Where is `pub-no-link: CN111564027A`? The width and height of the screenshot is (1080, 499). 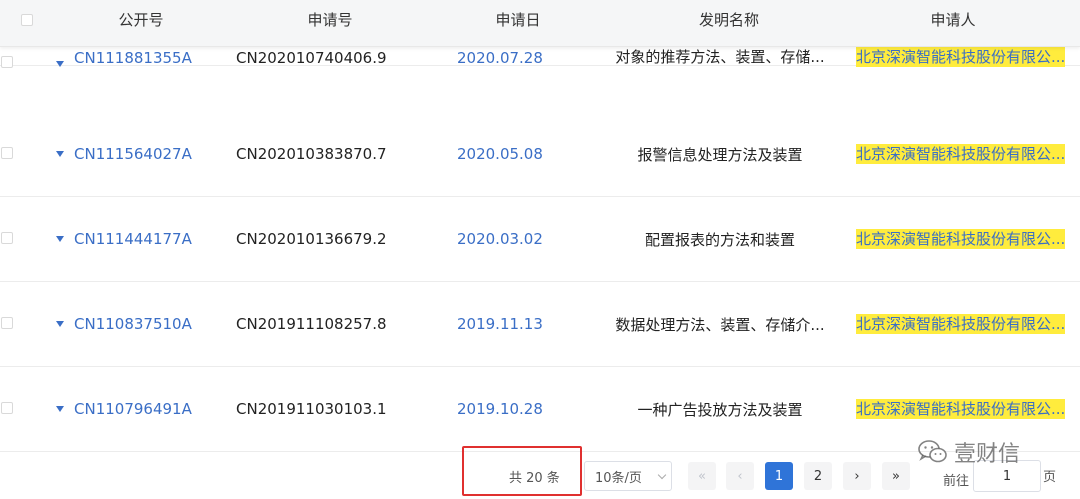
pub-no-link: CN111564027A is located at coordinates (124, 154).